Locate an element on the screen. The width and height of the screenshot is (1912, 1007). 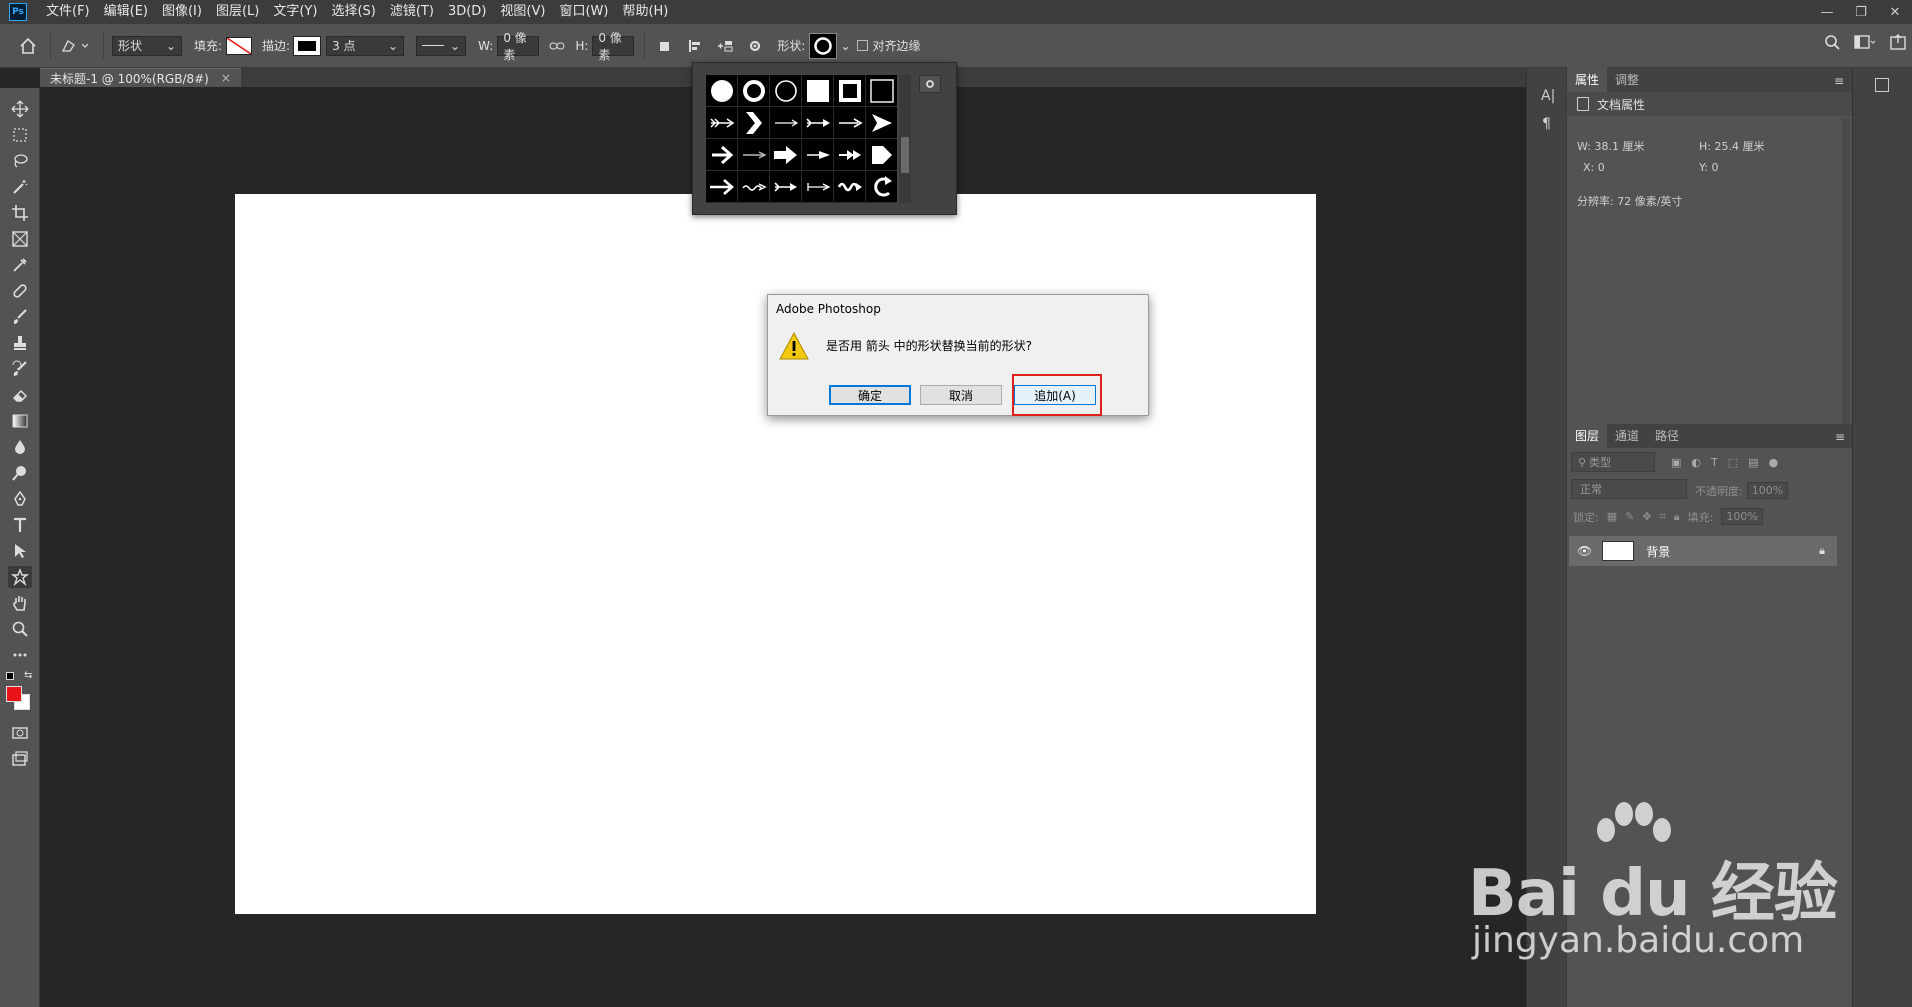
shape-arrow-dart is located at coordinates (817, 154).